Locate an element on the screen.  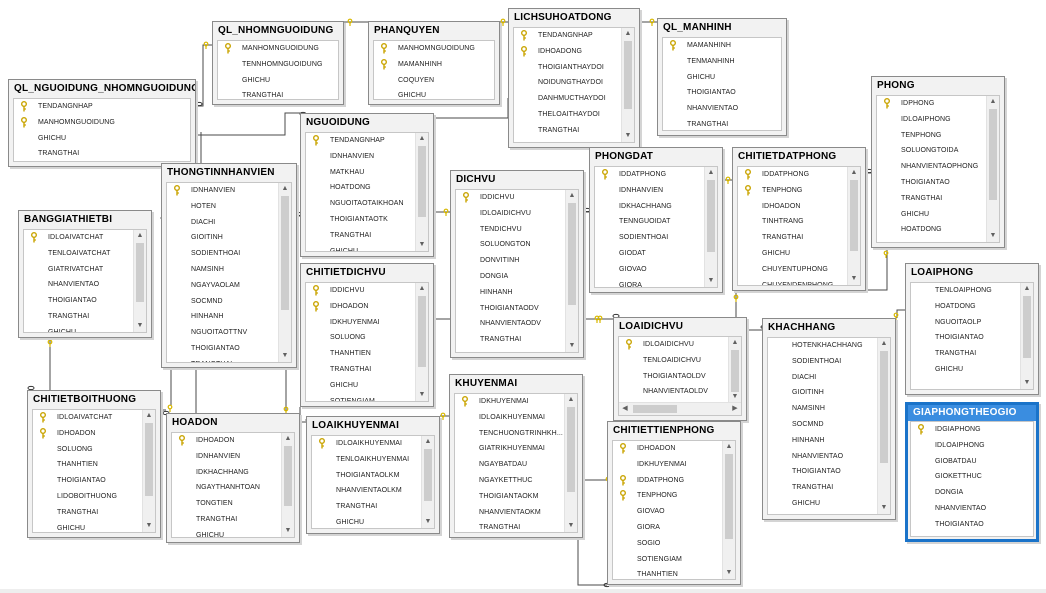
column-row: NGUOITAOLP is located at coordinates (972, 323).